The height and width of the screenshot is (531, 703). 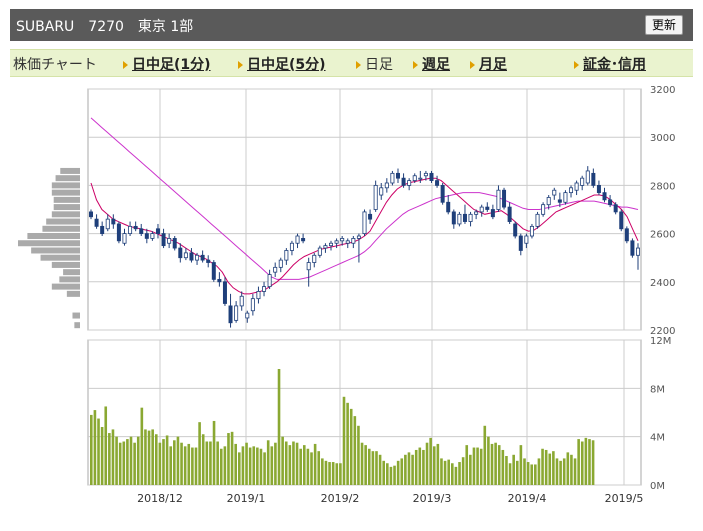 What do you see at coordinates (160, 498) in the screenshot?
I see `x-tick-label: 2018/12` at bounding box center [160, 498].